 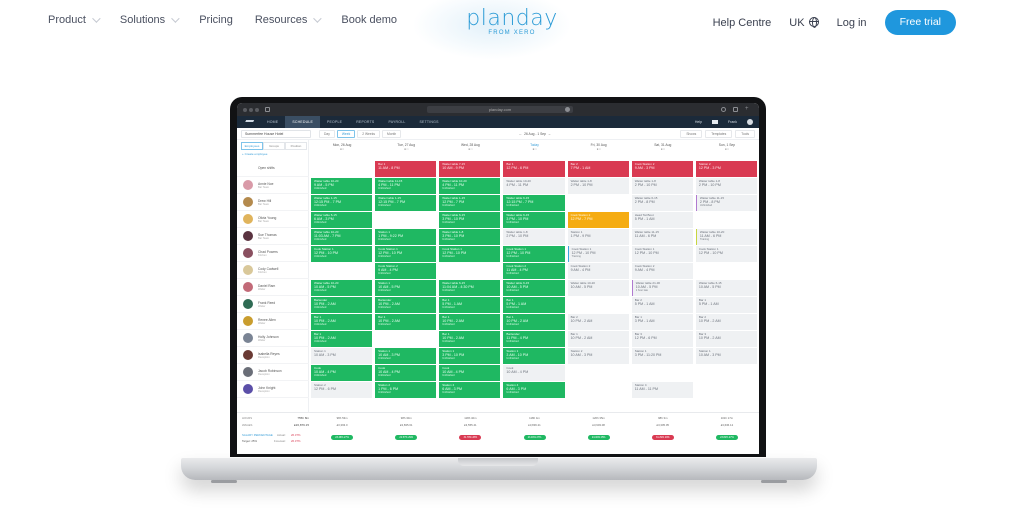 I want to click on shift-card: Waiter table 6-15 2 PM - 8 PM, so click(x=662, y=203).